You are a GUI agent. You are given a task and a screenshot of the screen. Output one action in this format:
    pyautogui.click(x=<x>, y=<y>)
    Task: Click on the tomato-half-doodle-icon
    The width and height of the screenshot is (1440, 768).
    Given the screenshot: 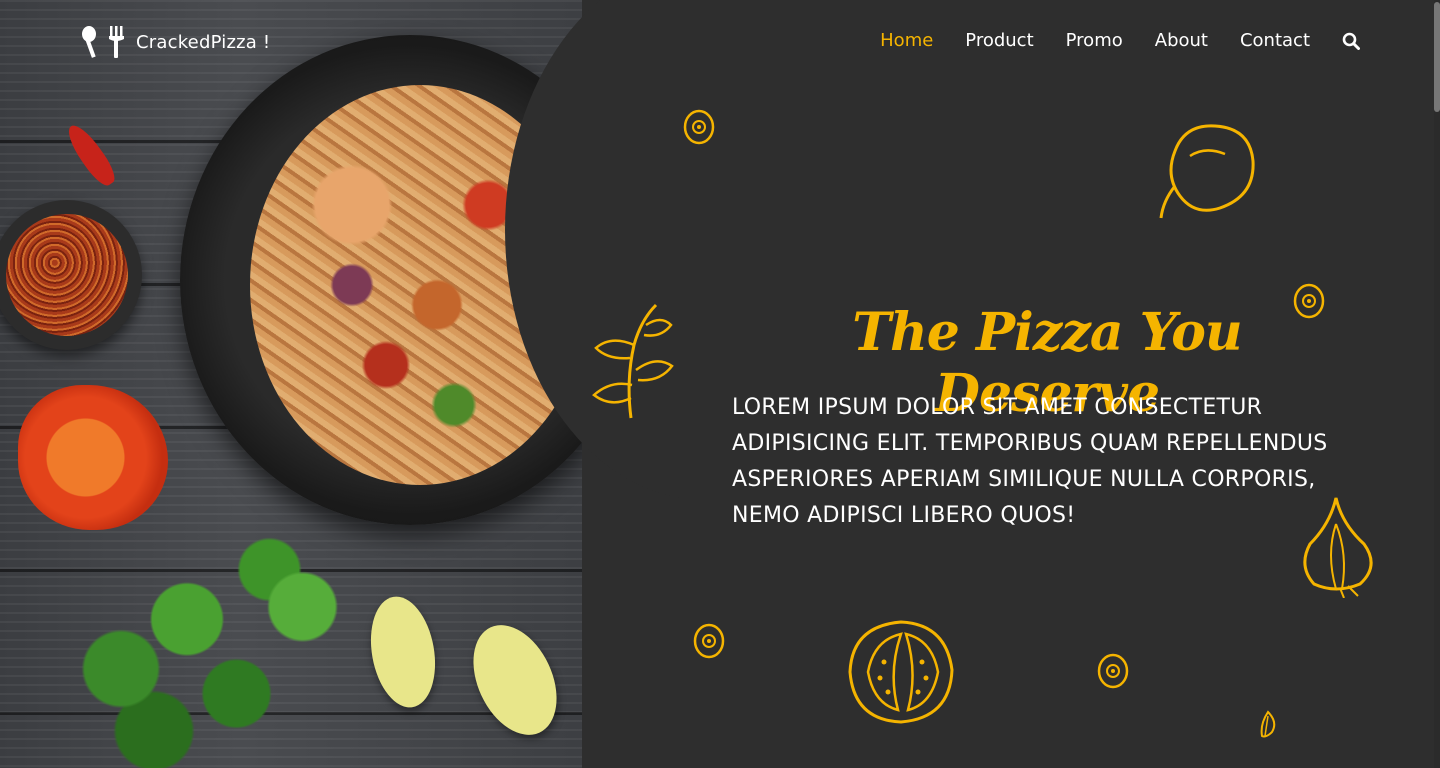 What is the action you would take?
    pyautogui.click(x=901, y=672)
    